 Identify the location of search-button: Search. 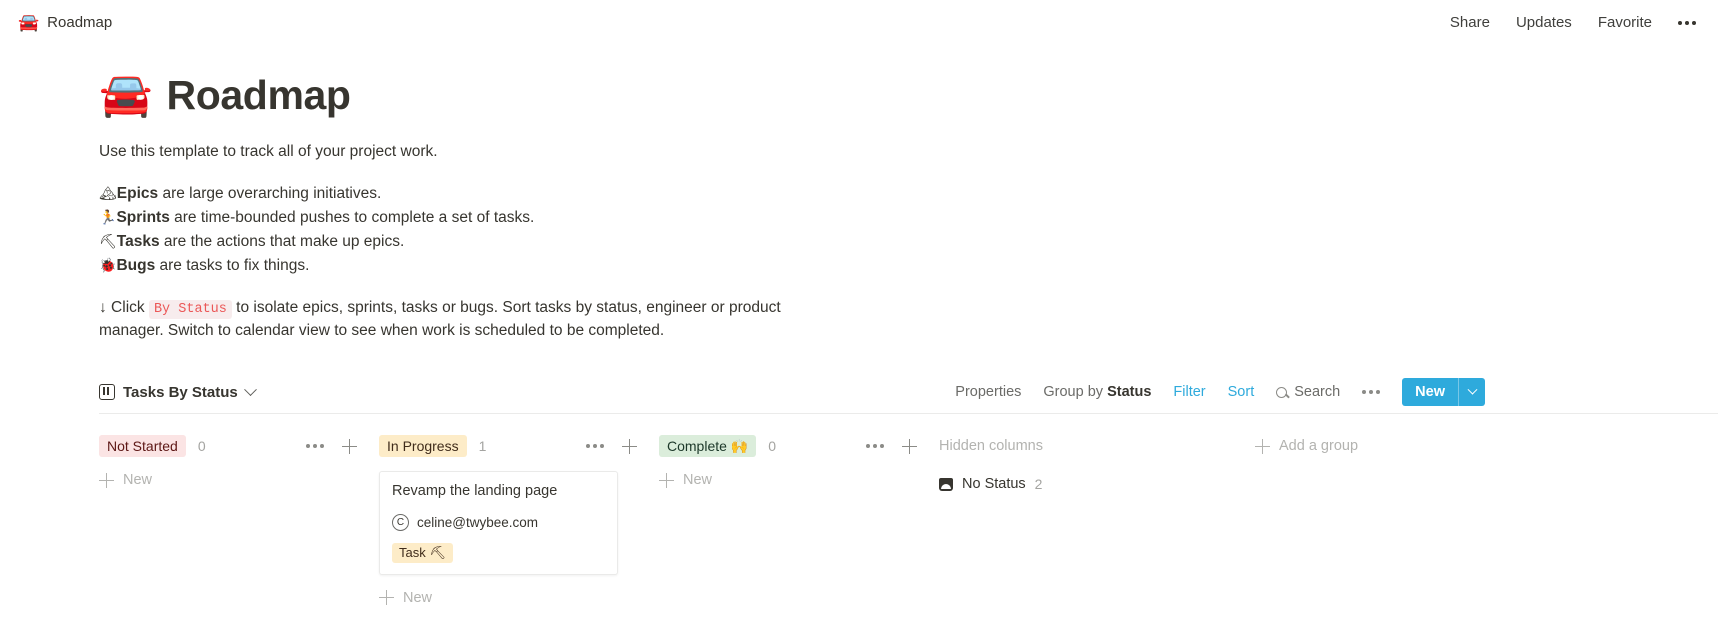
(1308, 392).